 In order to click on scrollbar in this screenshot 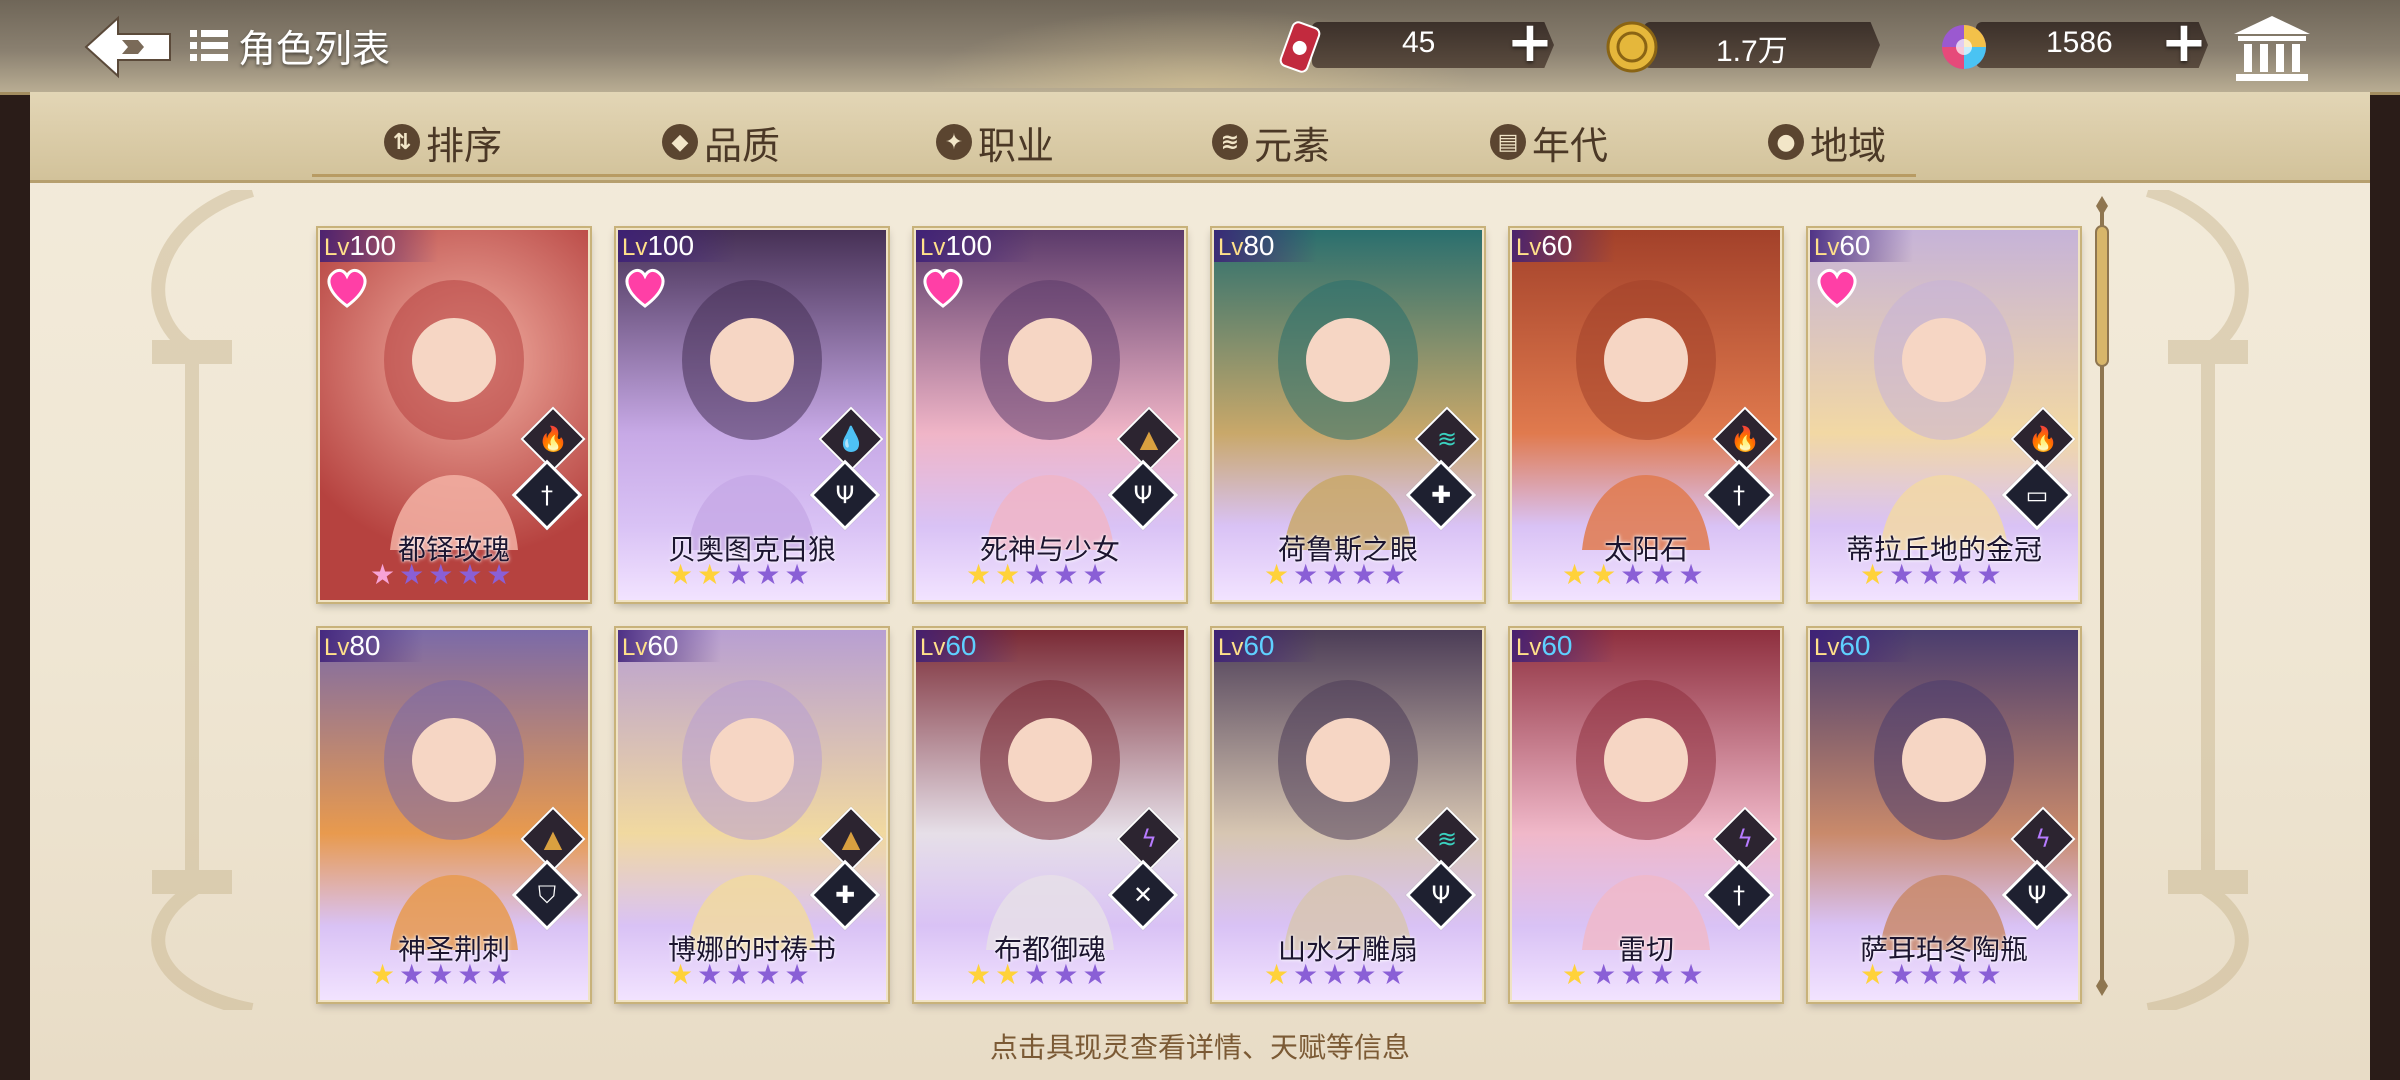, I will do `click(2102, 596)`.